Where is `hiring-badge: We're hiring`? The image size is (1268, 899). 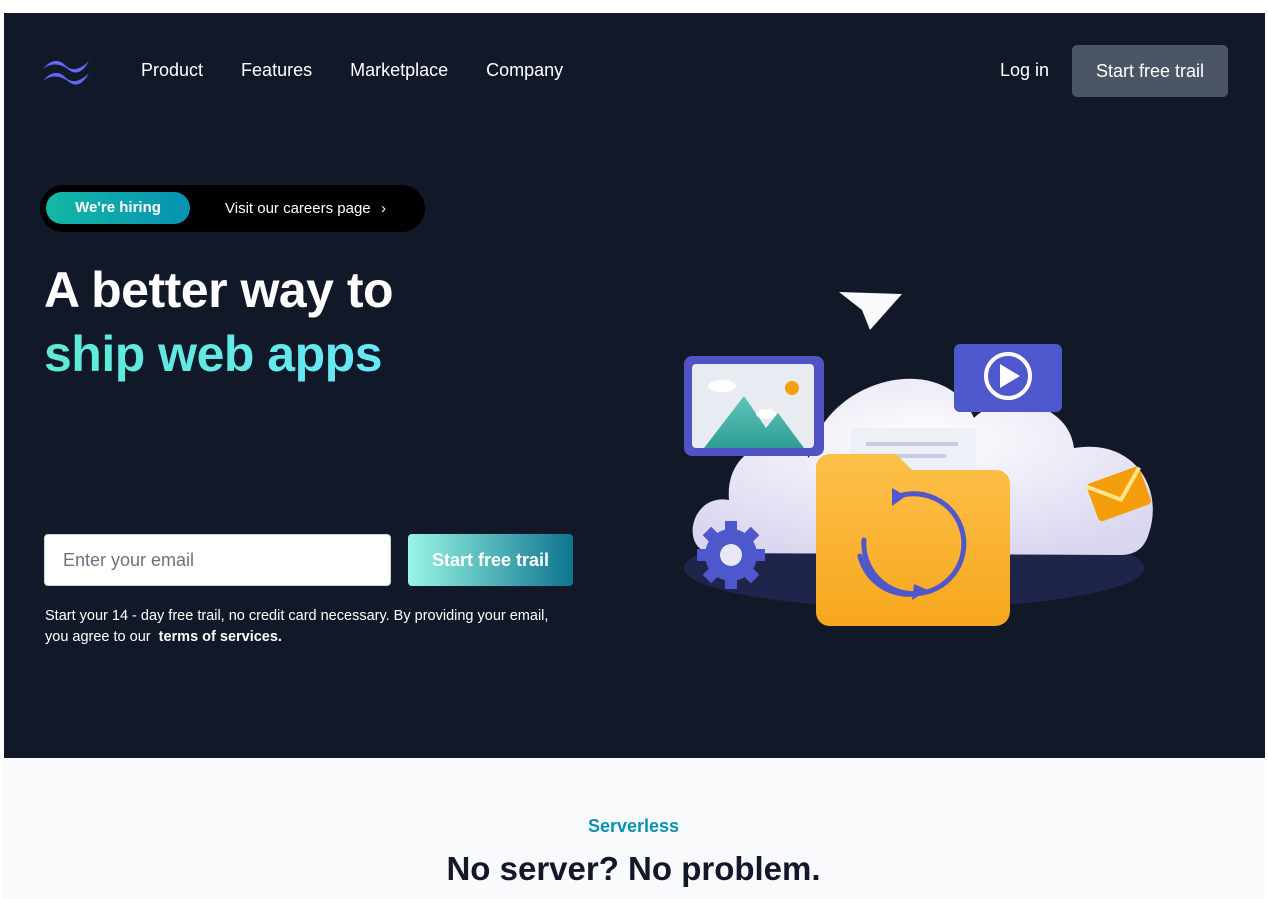 hiring-badge: We're hiring is located at coordinates (118, 208).